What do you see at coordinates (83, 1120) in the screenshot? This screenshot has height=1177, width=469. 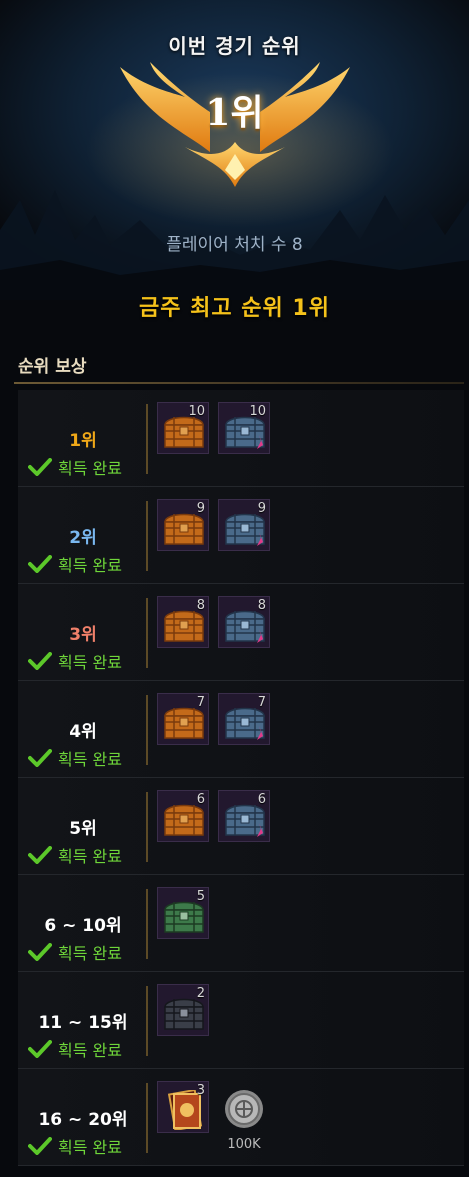 I see `reward-rank-label: 16 ~ 20위` at bounding box center [83, 1120].